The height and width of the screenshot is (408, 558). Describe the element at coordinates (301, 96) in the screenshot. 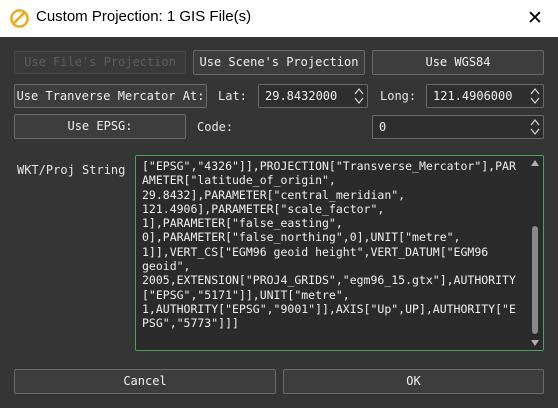

I see `lat-value: 29.8432000` at that location.